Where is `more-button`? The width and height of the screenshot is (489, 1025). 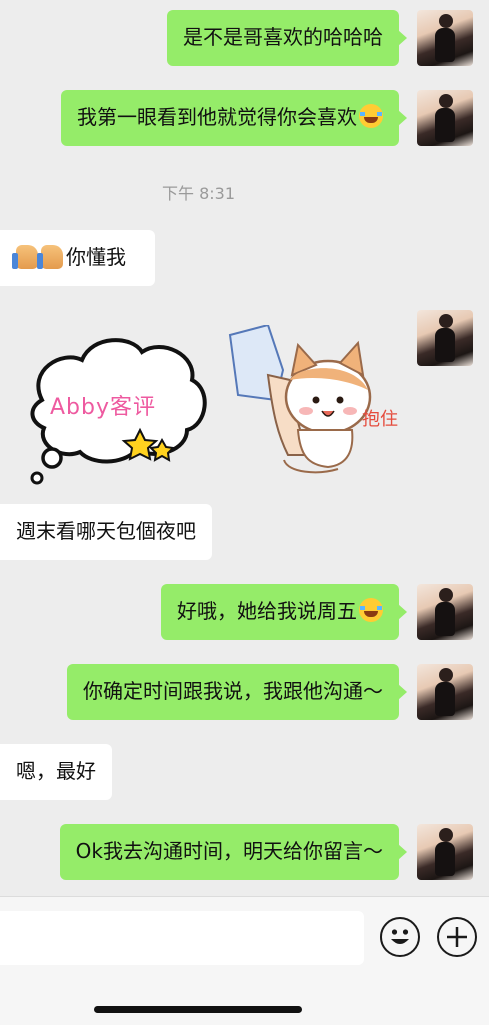 more-button is located at coordinates (457, 937).